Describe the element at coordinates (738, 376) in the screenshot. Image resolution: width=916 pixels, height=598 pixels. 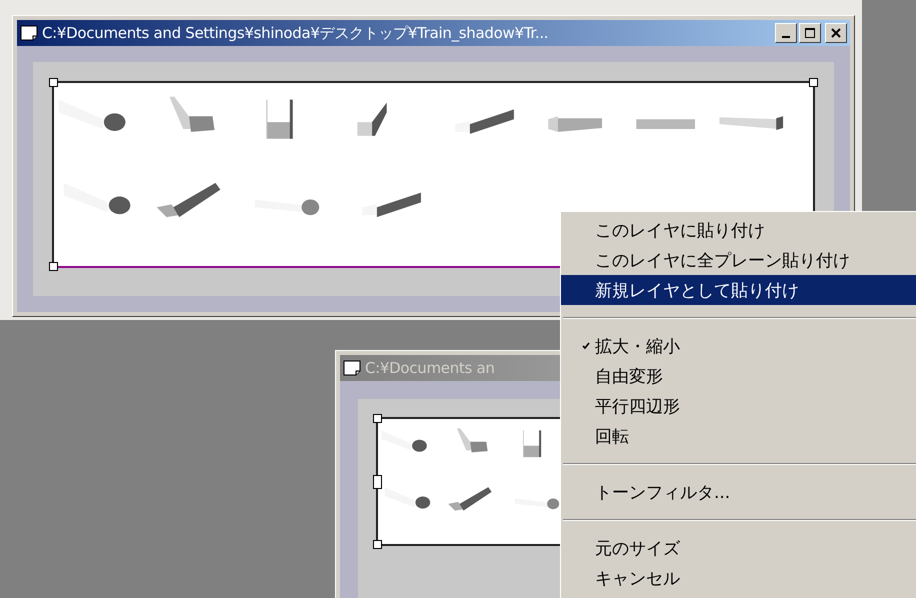
I see `menu-item: 自由変形` at that location.